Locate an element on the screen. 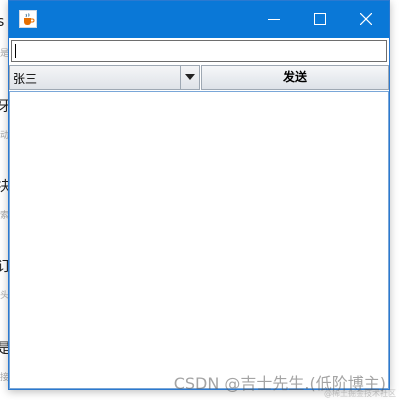 This screenshot has height=400, width=400. maximize-button is located at coordinates (320, 19).